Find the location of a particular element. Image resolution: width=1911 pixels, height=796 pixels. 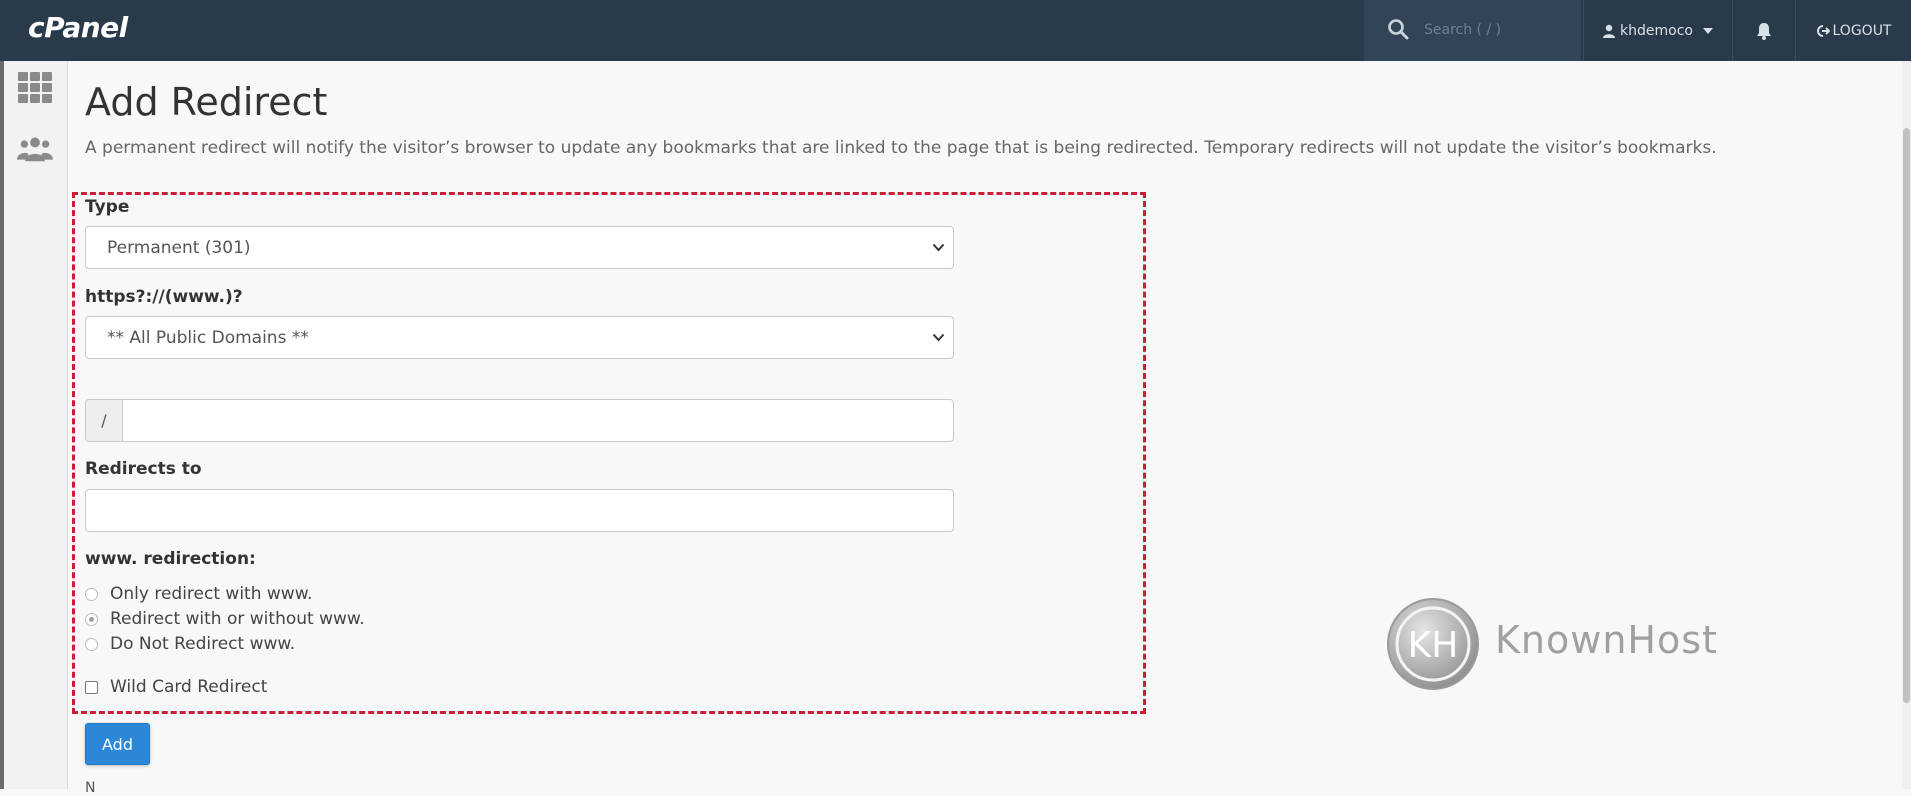

grid-icon is located at coordinates (35, 88).